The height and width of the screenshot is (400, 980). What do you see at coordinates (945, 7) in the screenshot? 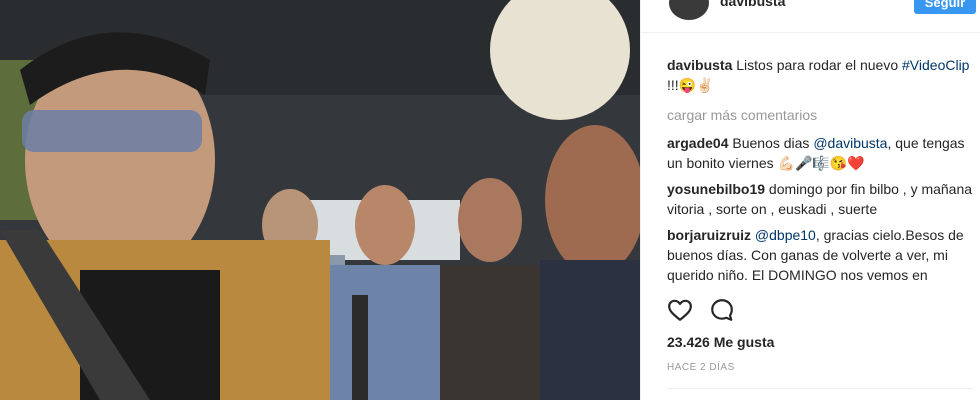
I see `follow-button: Seguir` at bounding box center [945, 7].